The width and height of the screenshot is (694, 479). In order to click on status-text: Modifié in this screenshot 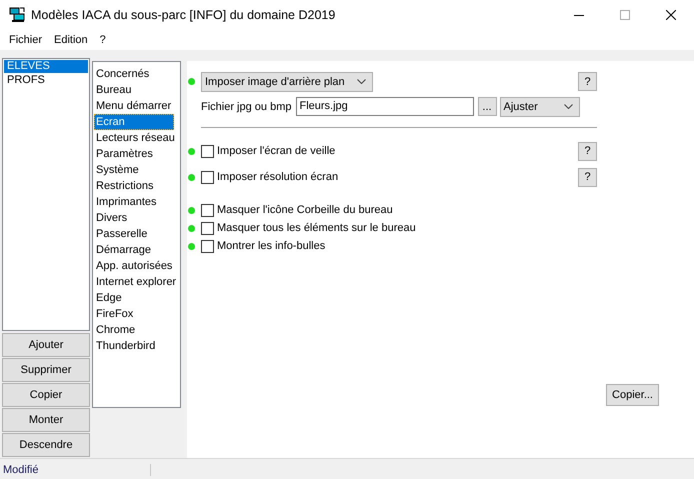, I will do `click(75, 470)`.